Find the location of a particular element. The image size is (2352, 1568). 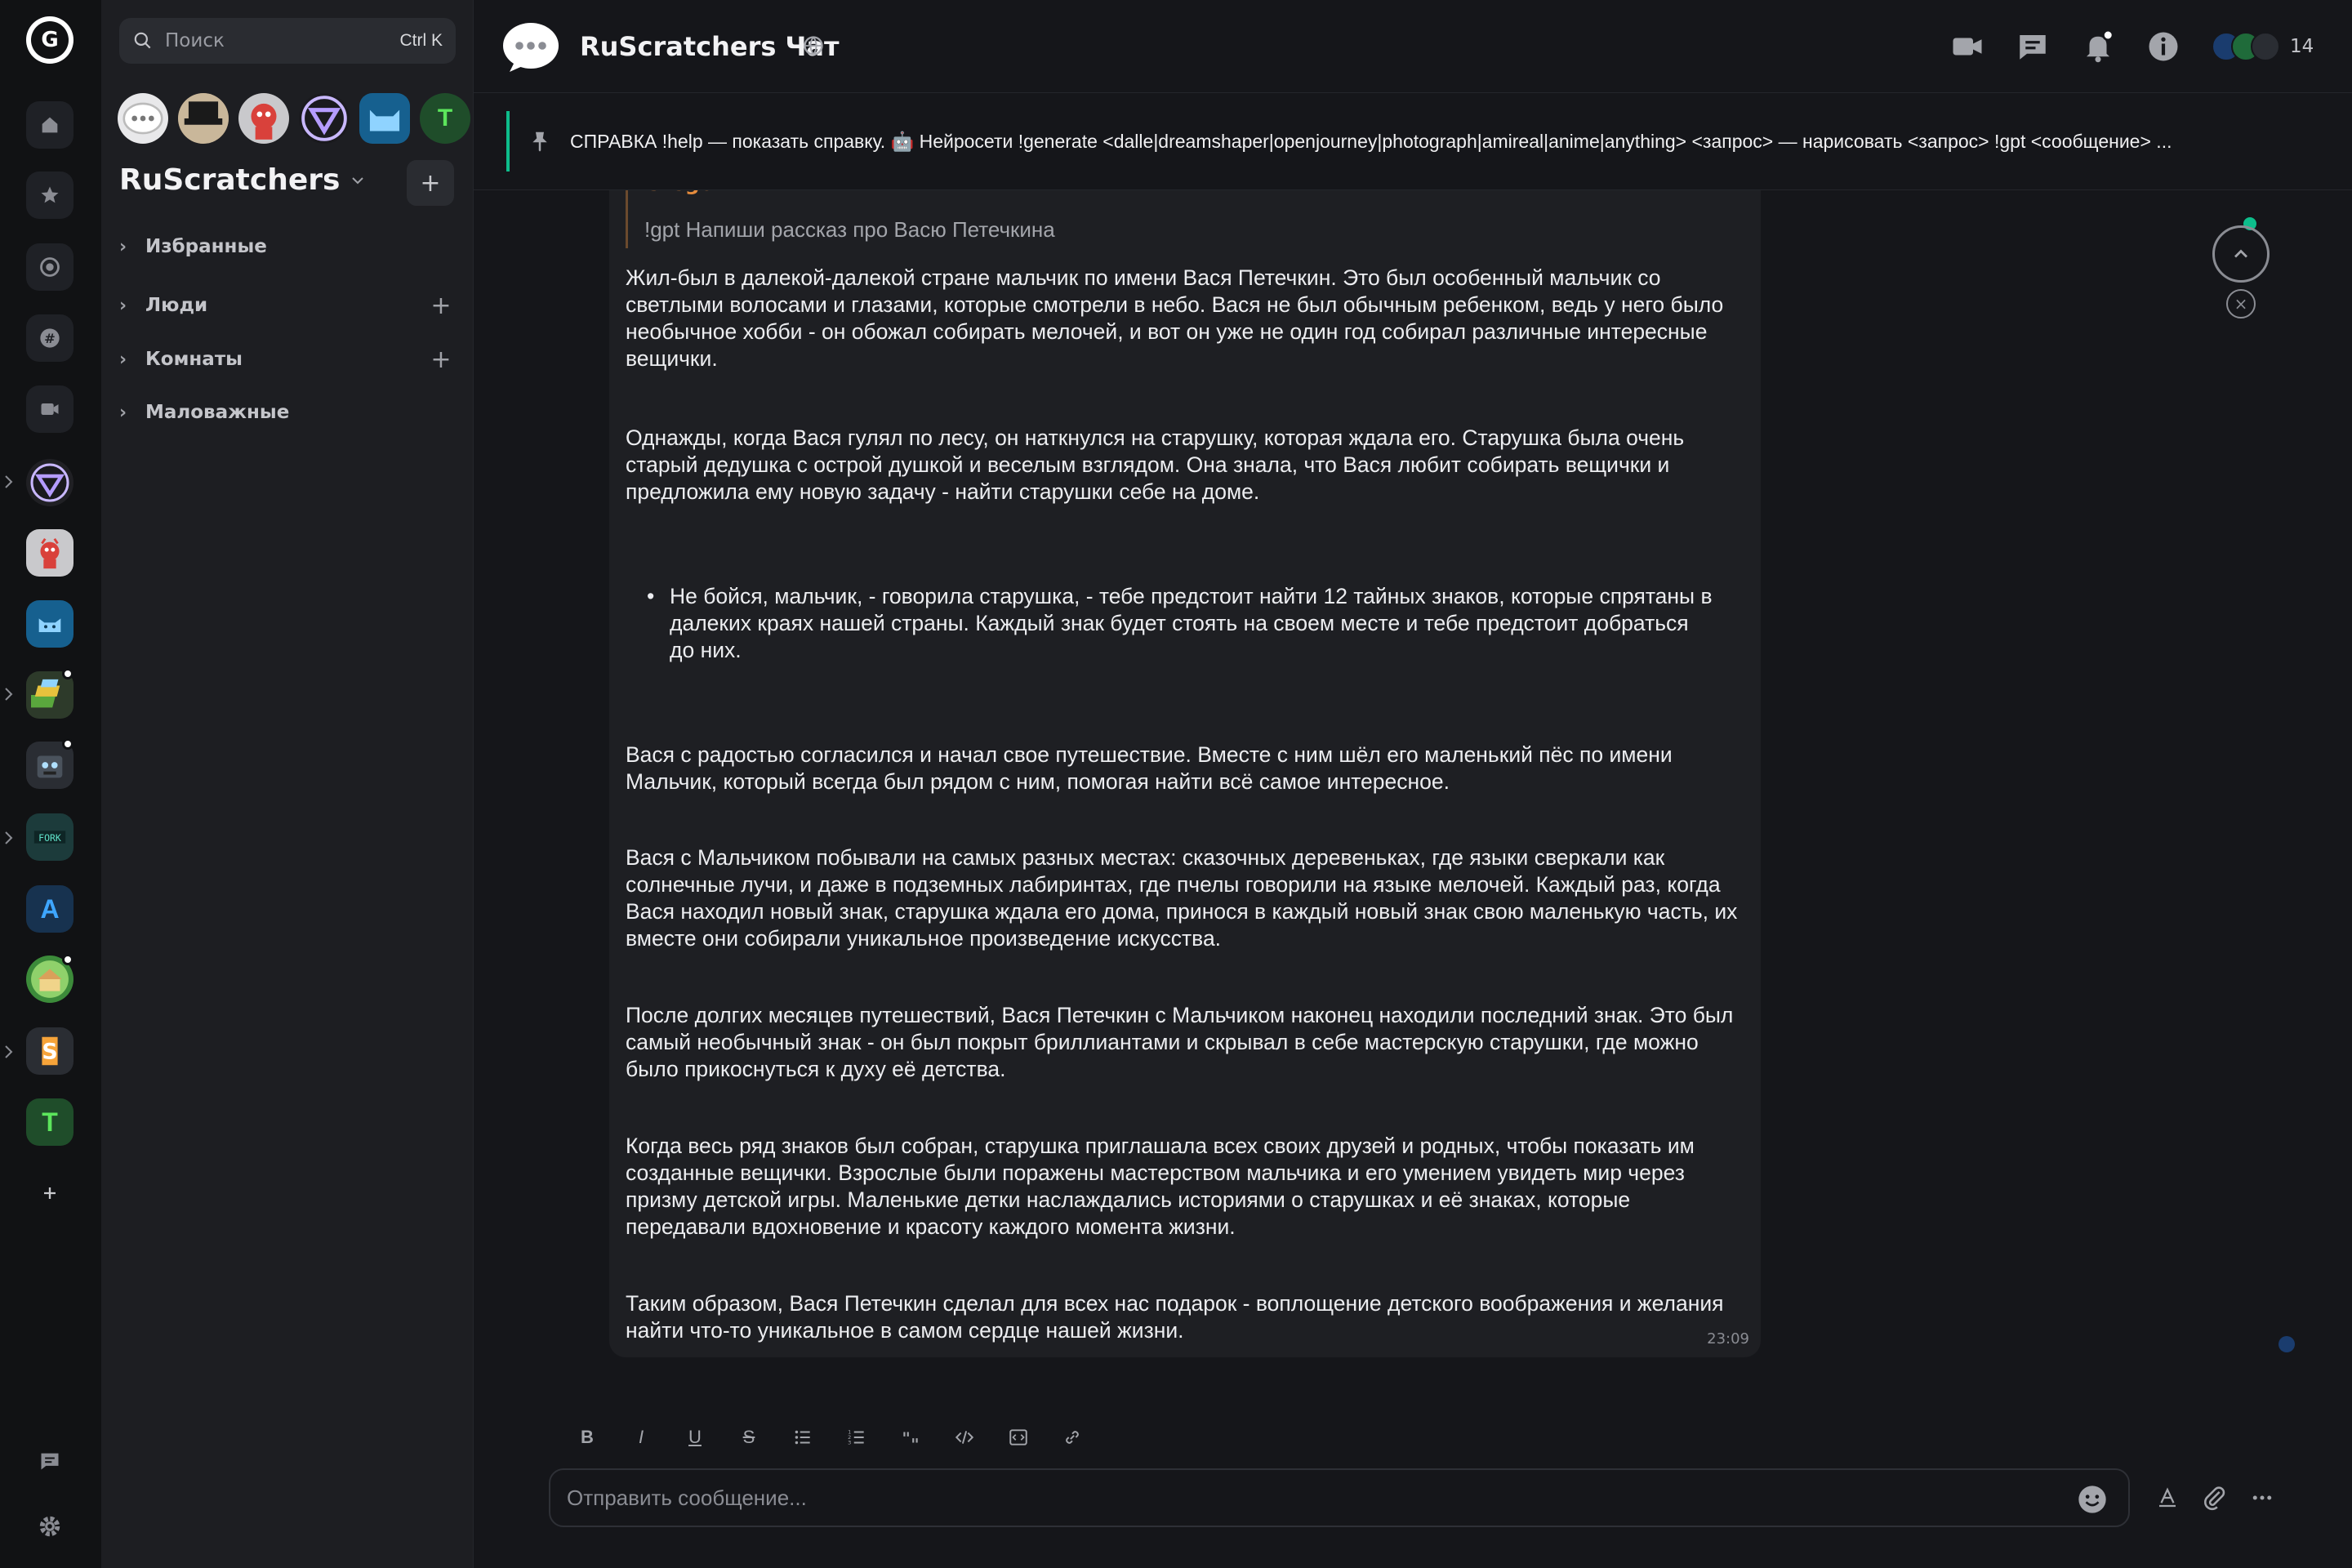

space-triangle is located at coordinates (50, 482).